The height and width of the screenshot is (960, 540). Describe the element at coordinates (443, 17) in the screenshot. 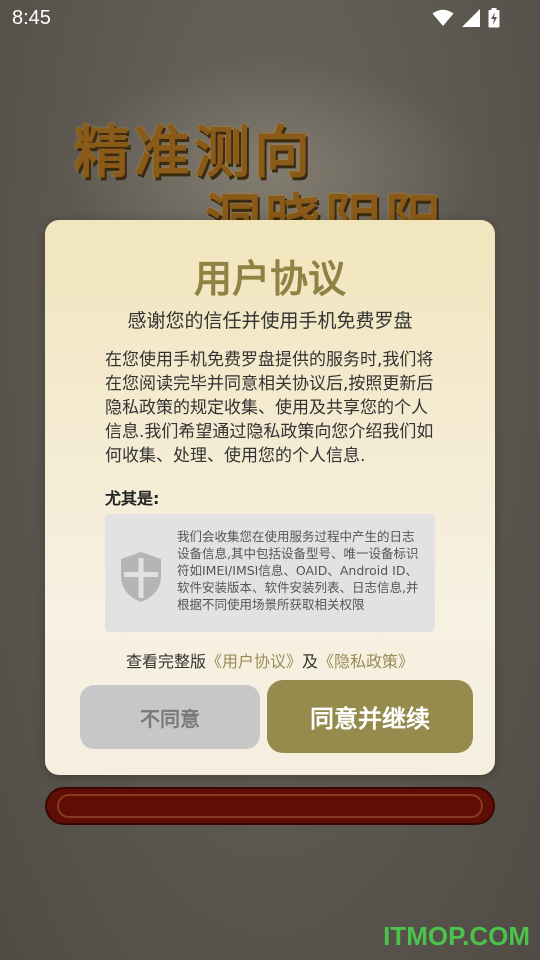

I see `wifi-icon` at that location.